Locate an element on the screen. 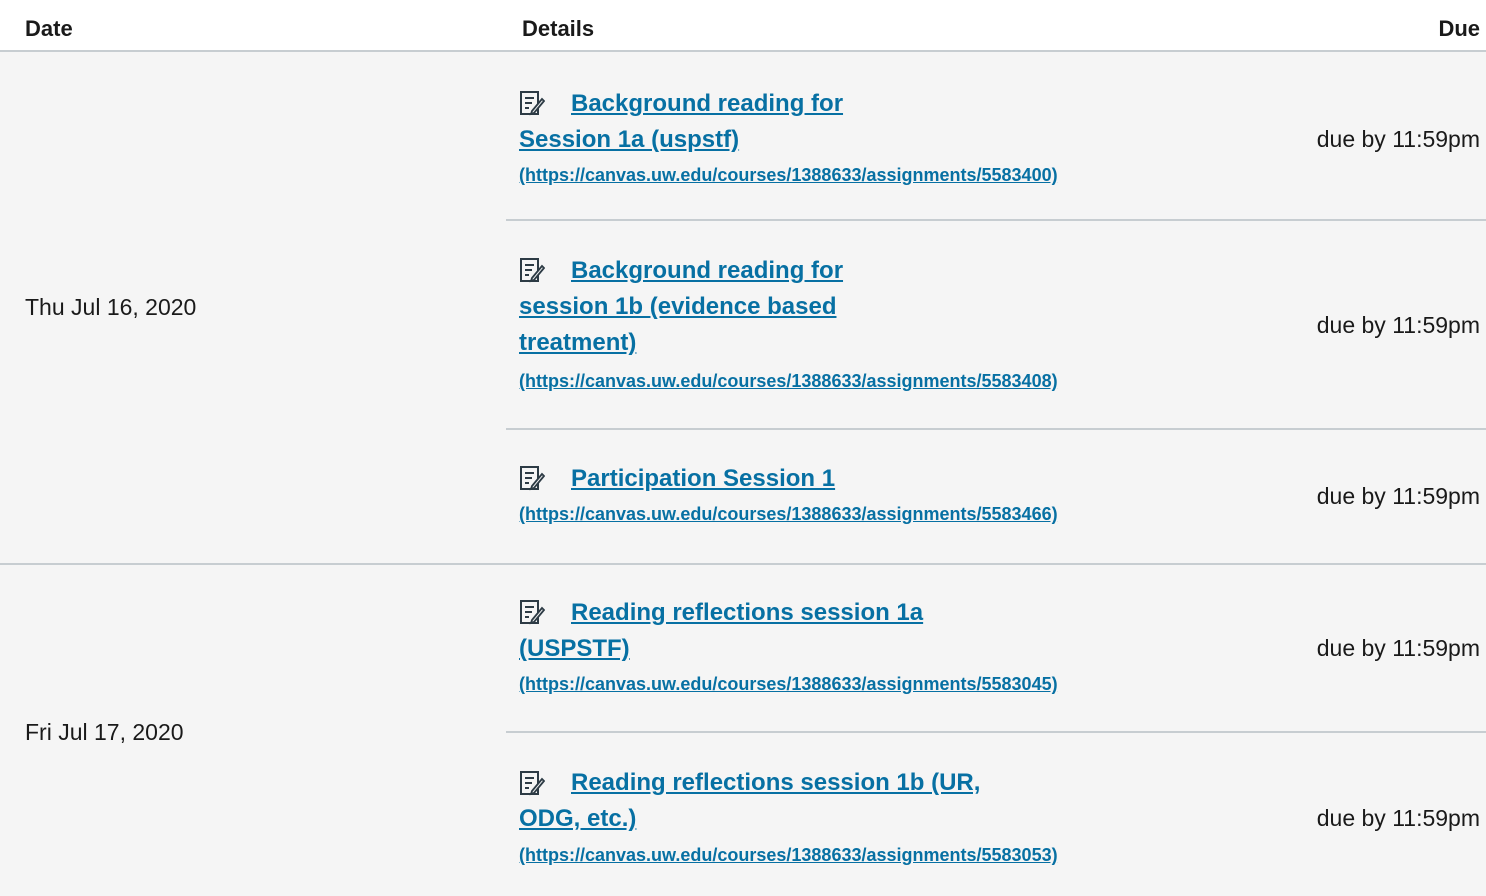 The width and height of the screenshot is (1486, 896). column-header-details: Details is located at coordinates (558, 28).